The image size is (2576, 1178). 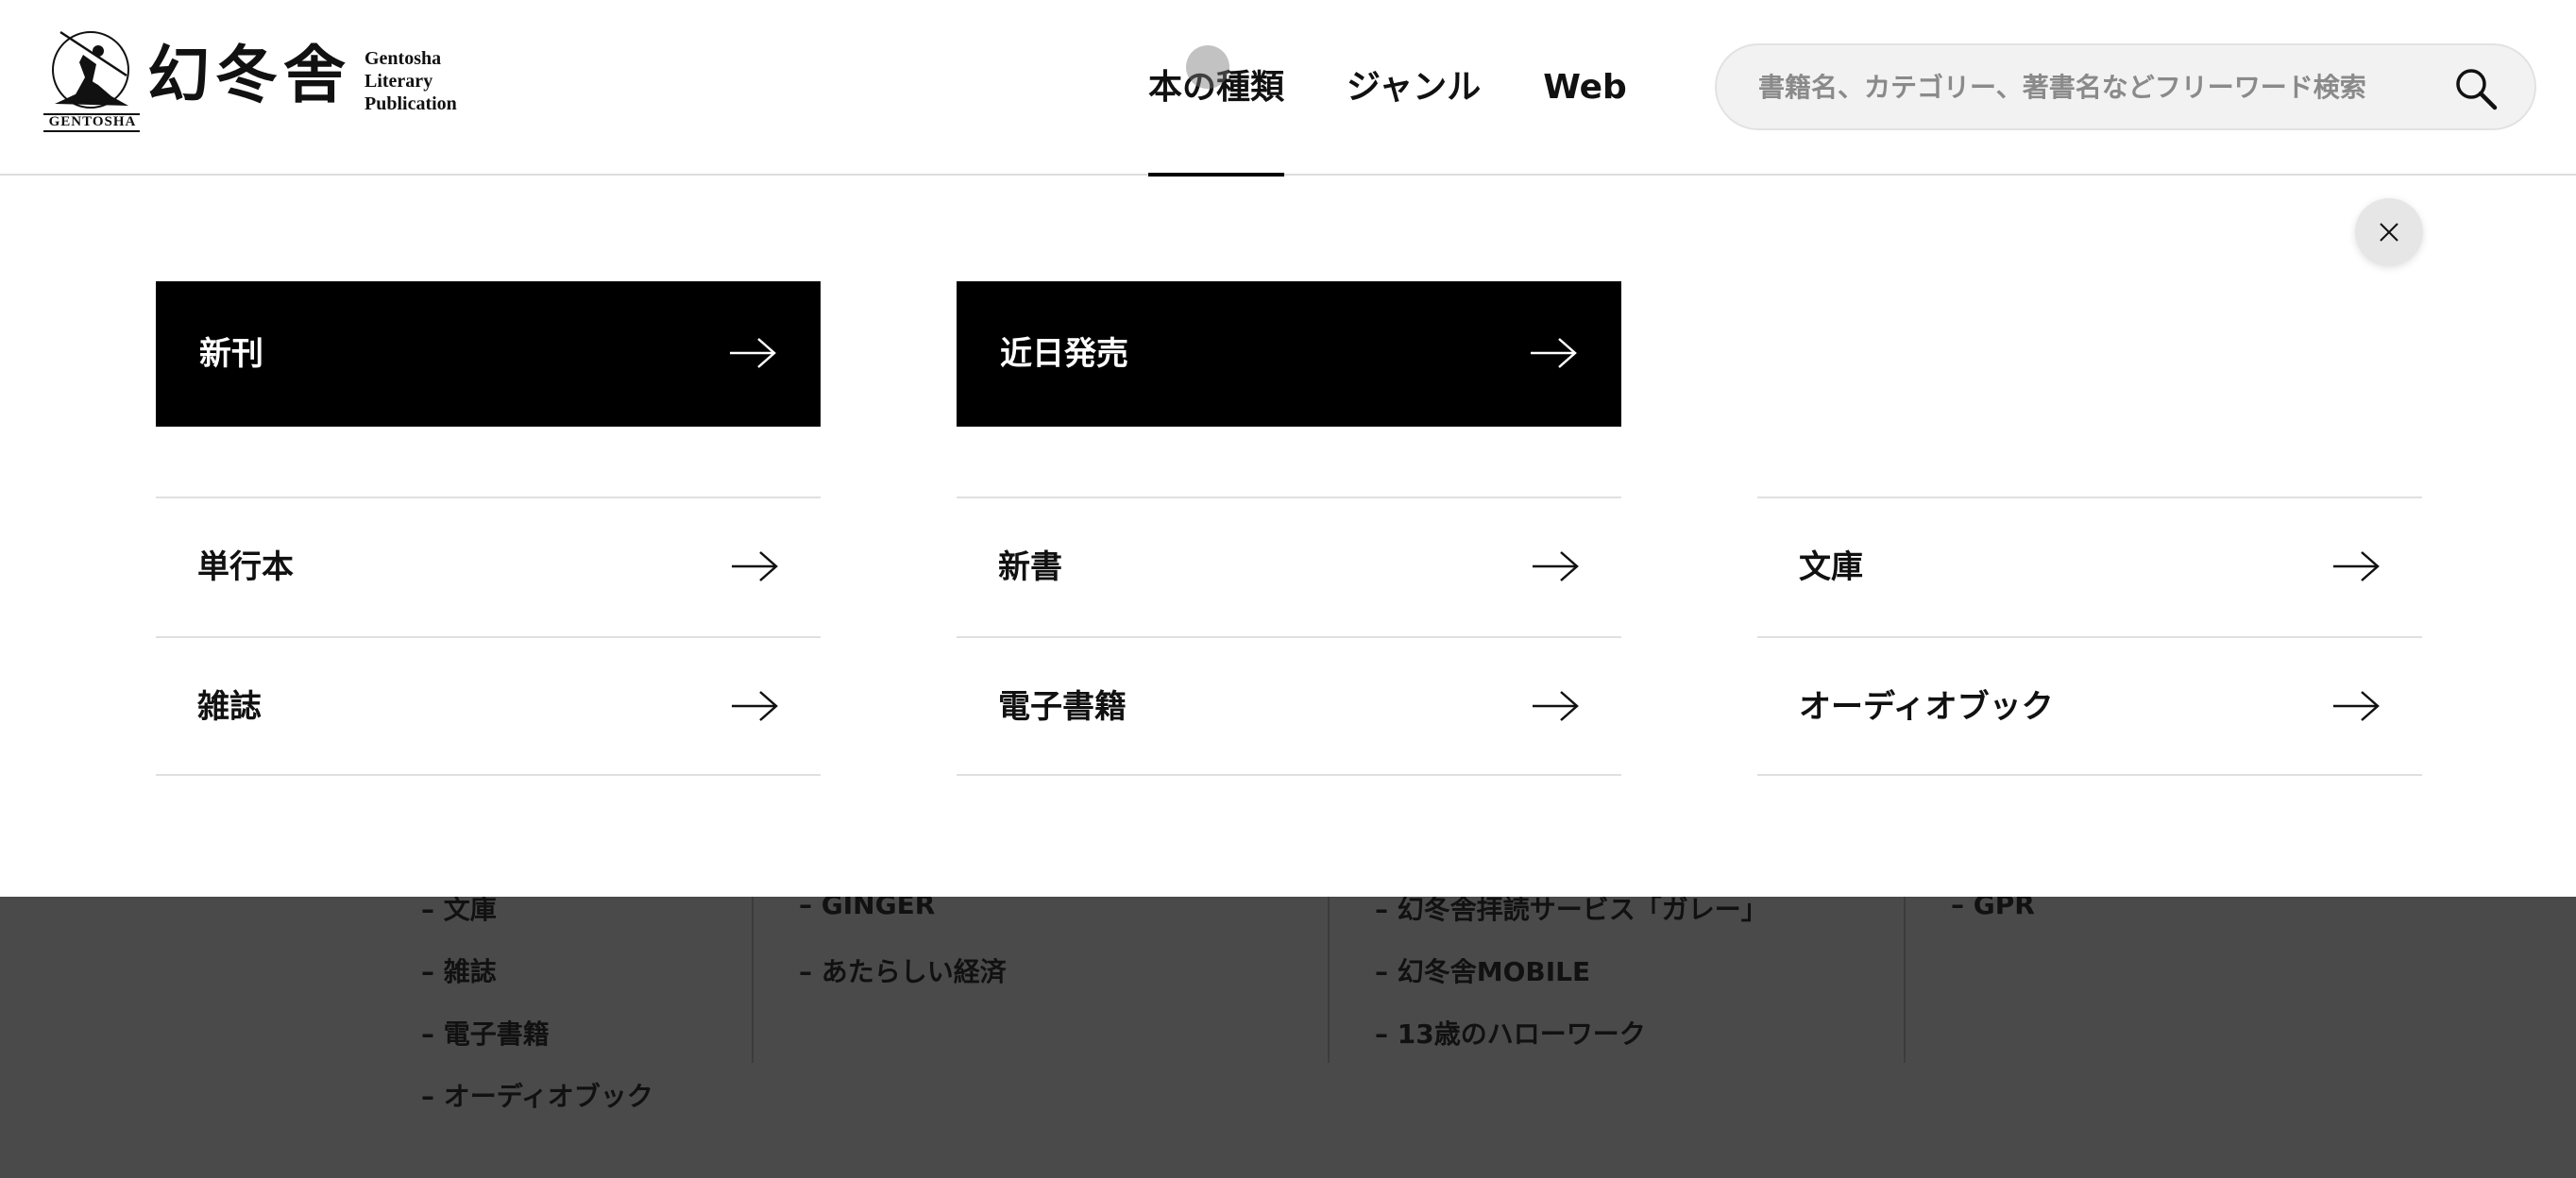 What do you see at coordinates (249, 74) in the screenshot?
I see `logo-kanji: 幻冬舎` at bounding box center [249, 74].